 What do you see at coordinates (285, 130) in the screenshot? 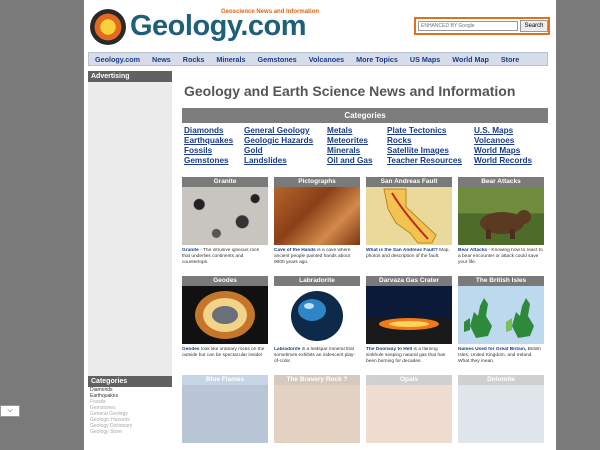
I see `category-link: General Geology` at bounding box center [285, 130].